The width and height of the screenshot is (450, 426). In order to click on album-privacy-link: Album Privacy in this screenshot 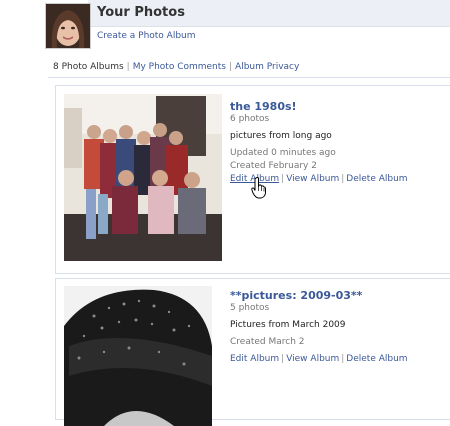, I will do `click(267, 67)`.